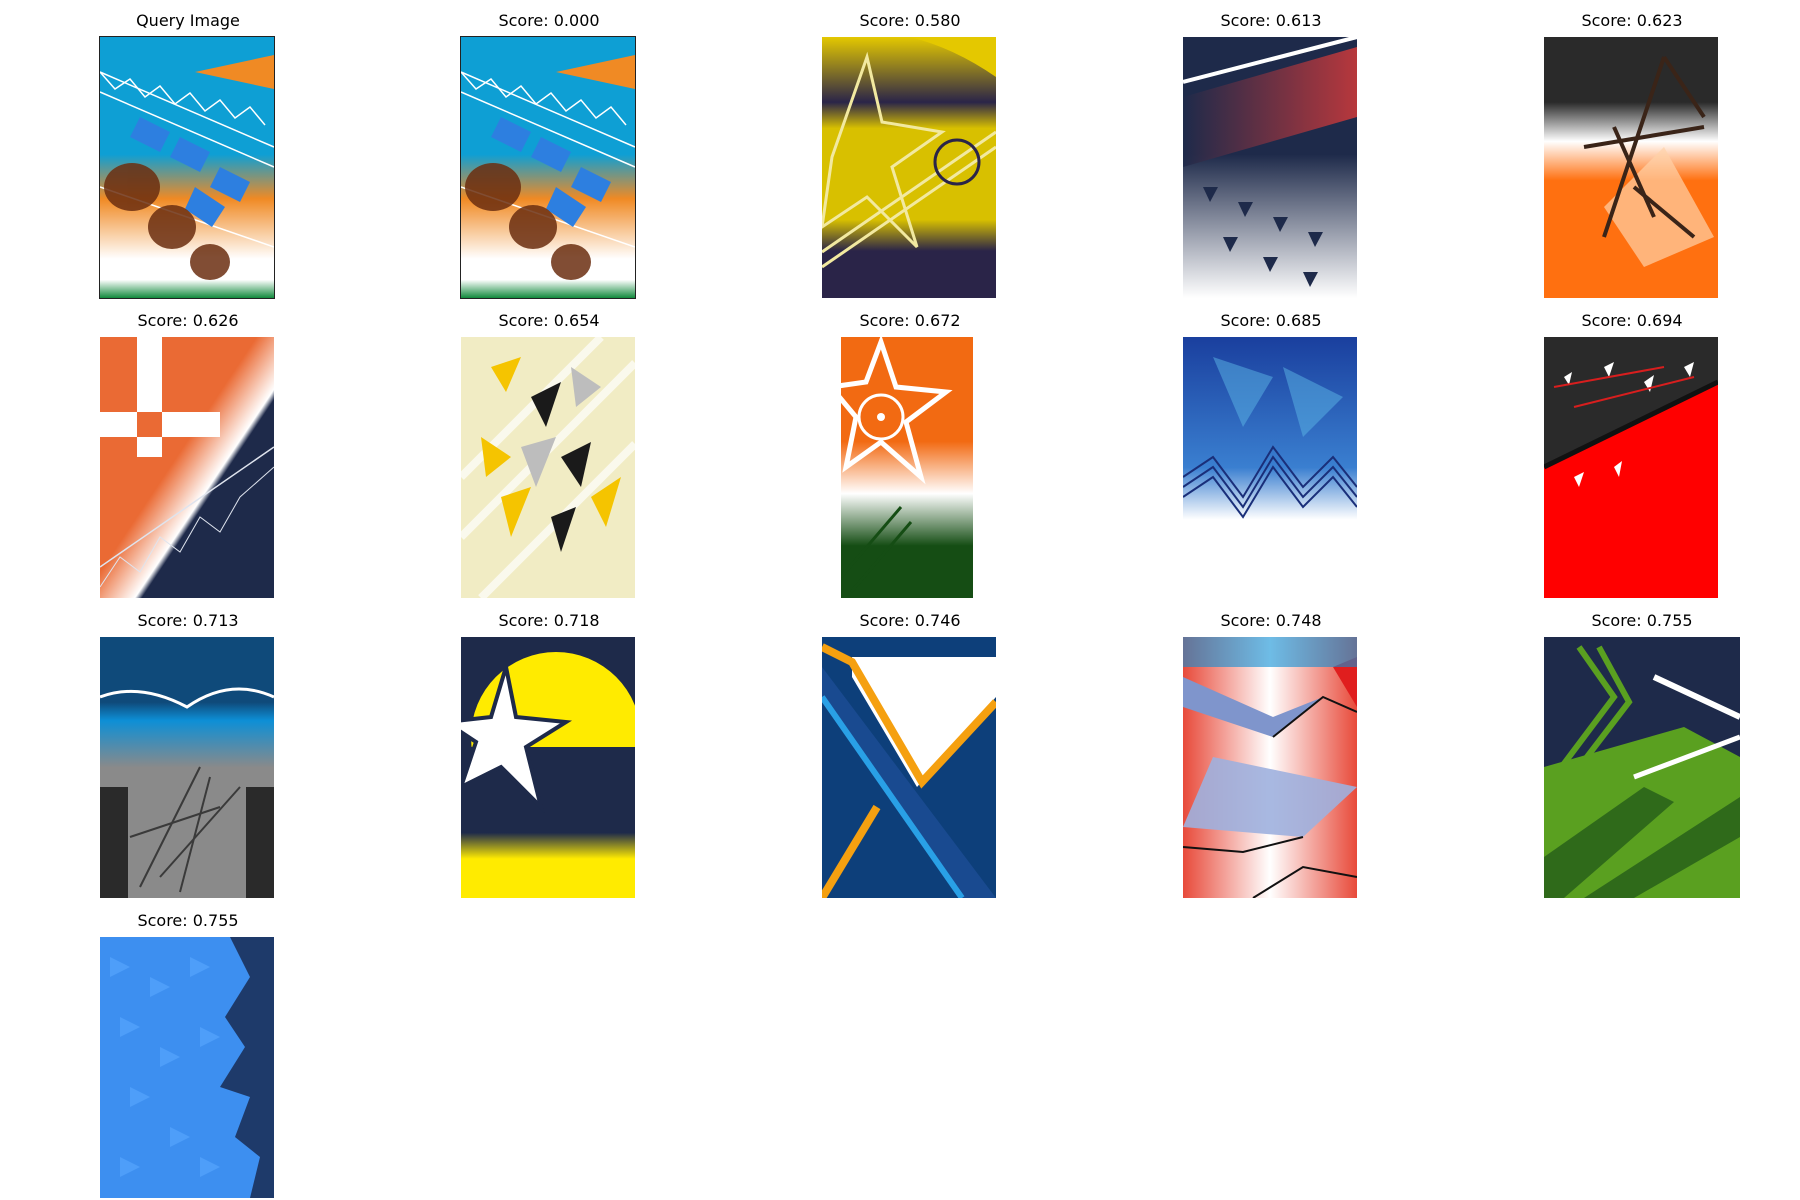  Describe the element at coordinates (1632, 20) in the screenshot. I see `score-caption: Score: 0.623` at that location.